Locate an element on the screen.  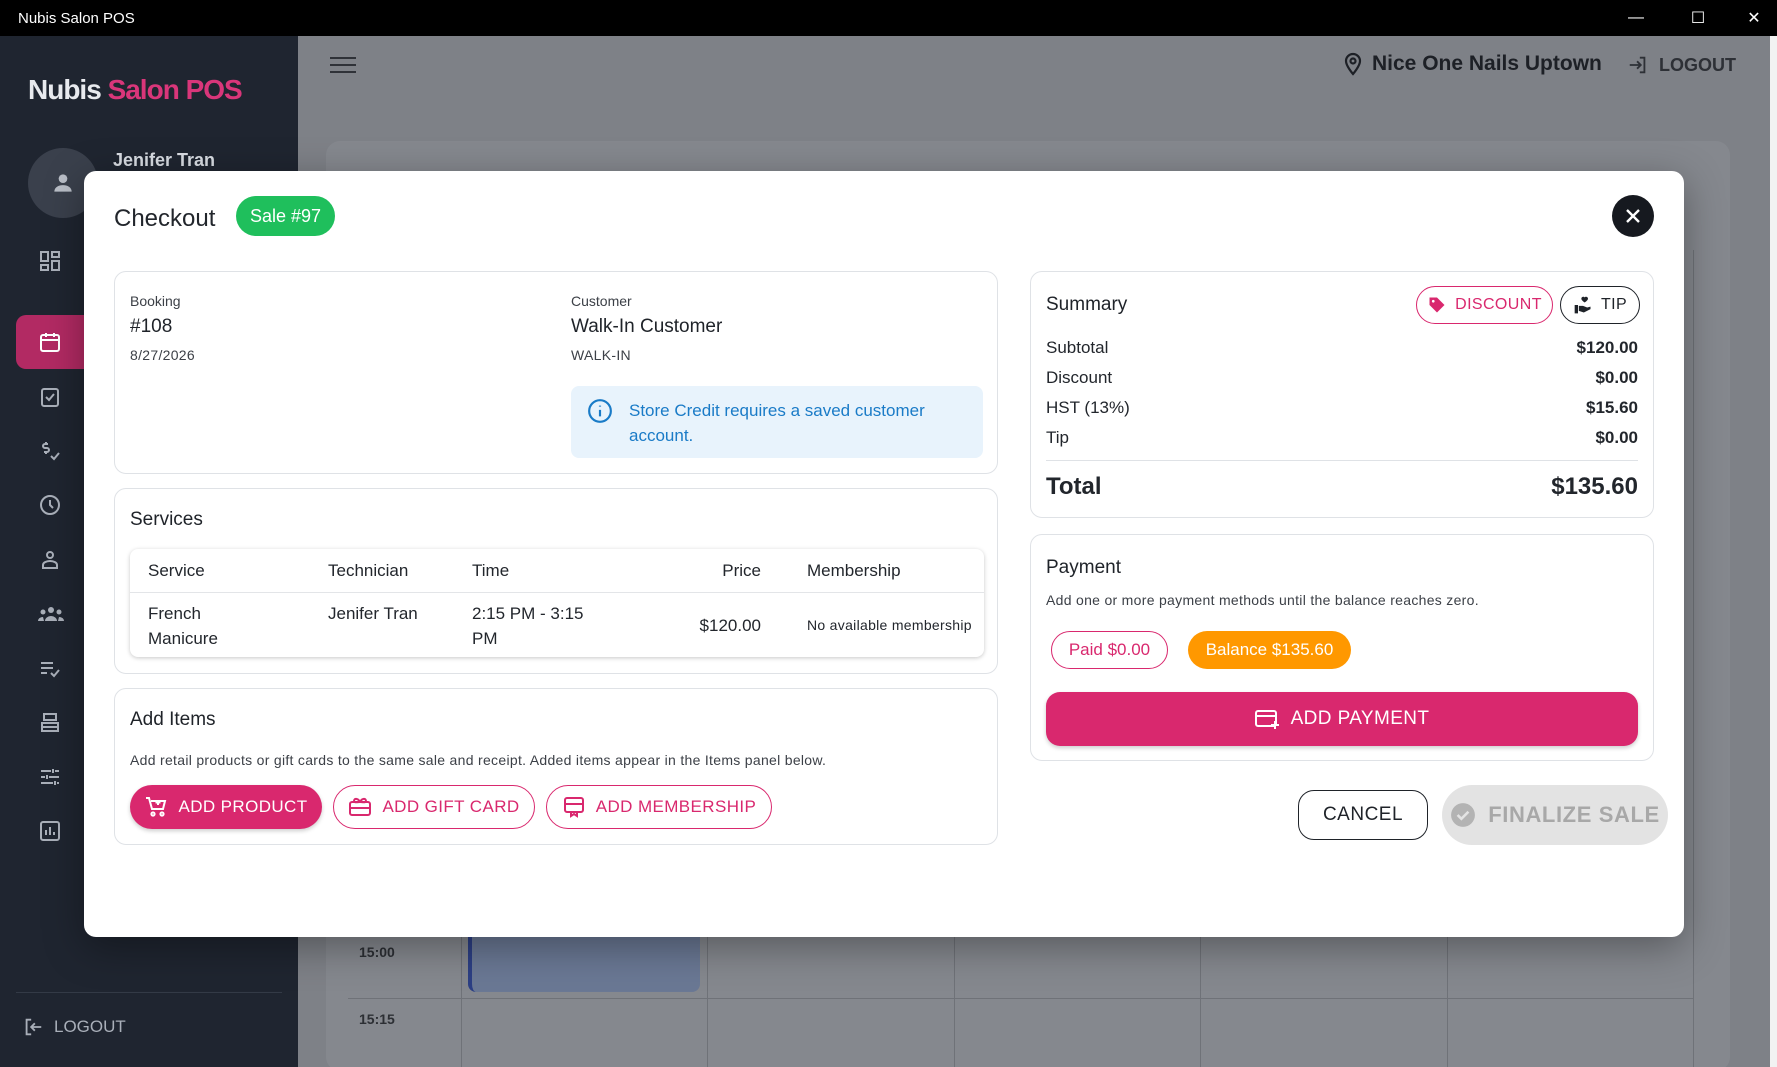
booking-number: #108 is located at coordinates (151, 326).